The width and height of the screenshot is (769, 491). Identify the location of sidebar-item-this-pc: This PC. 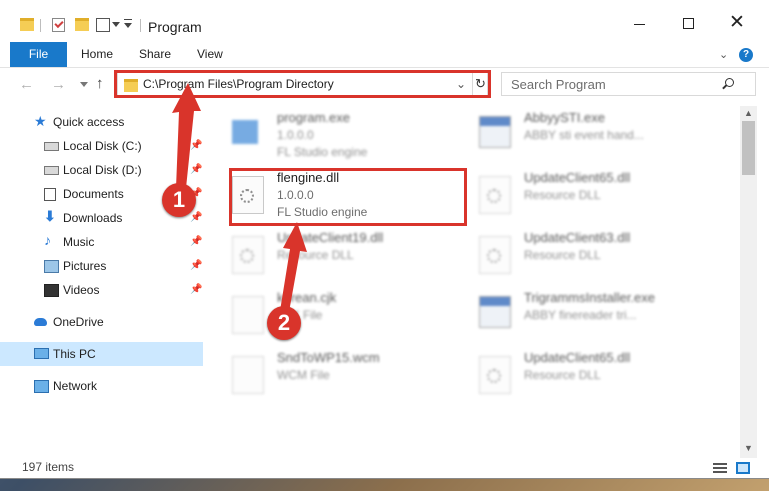
(101, 354).